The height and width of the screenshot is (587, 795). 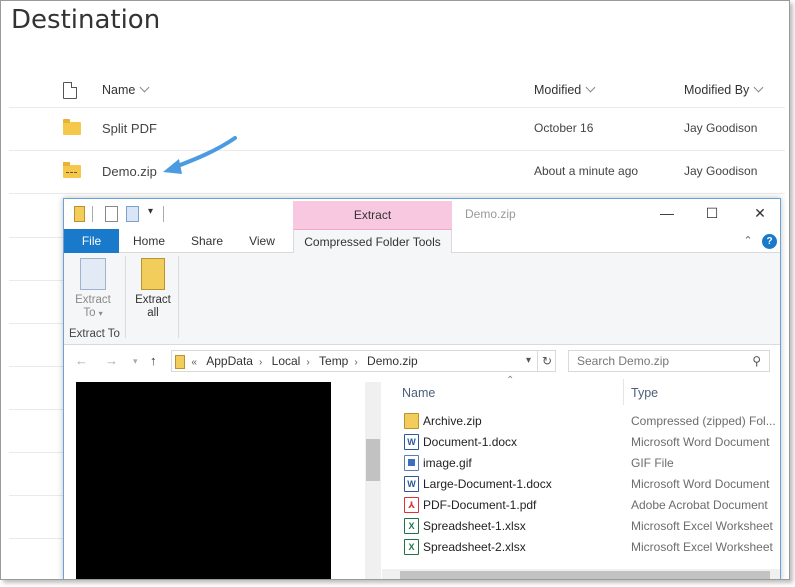 I want to click on breadcrumb-local: Local, so click(x=286, y=361).